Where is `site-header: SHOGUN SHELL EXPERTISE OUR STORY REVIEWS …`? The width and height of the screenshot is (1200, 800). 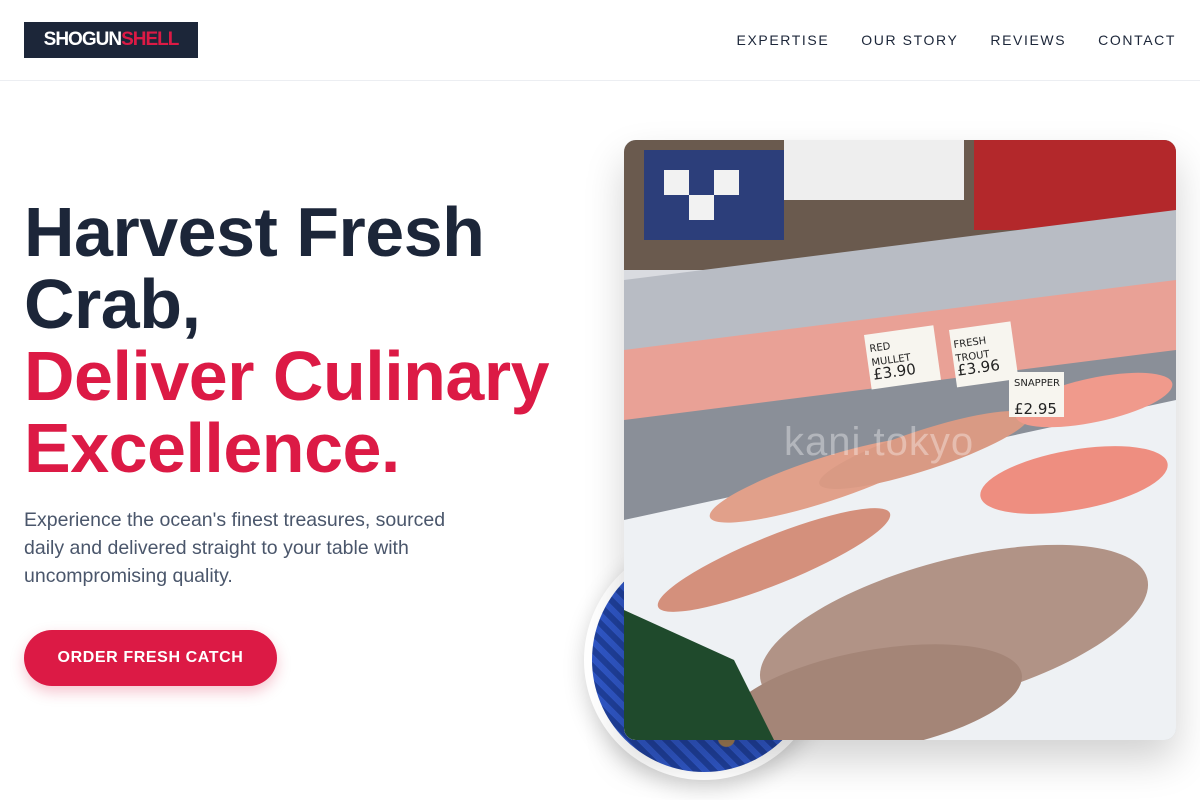 site-header: SHOGUN SHELL EXPERTISE OUR STORY REVIEWS … is located at coordinates (600, 40).